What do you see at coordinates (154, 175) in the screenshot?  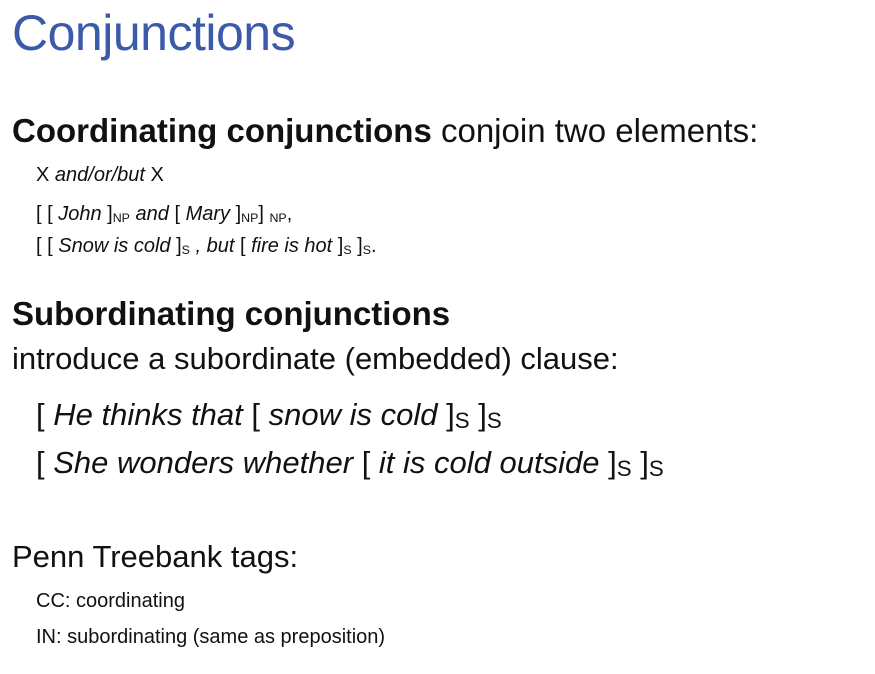 I see `pattern-x2: X` at bounding box center [154, 175].